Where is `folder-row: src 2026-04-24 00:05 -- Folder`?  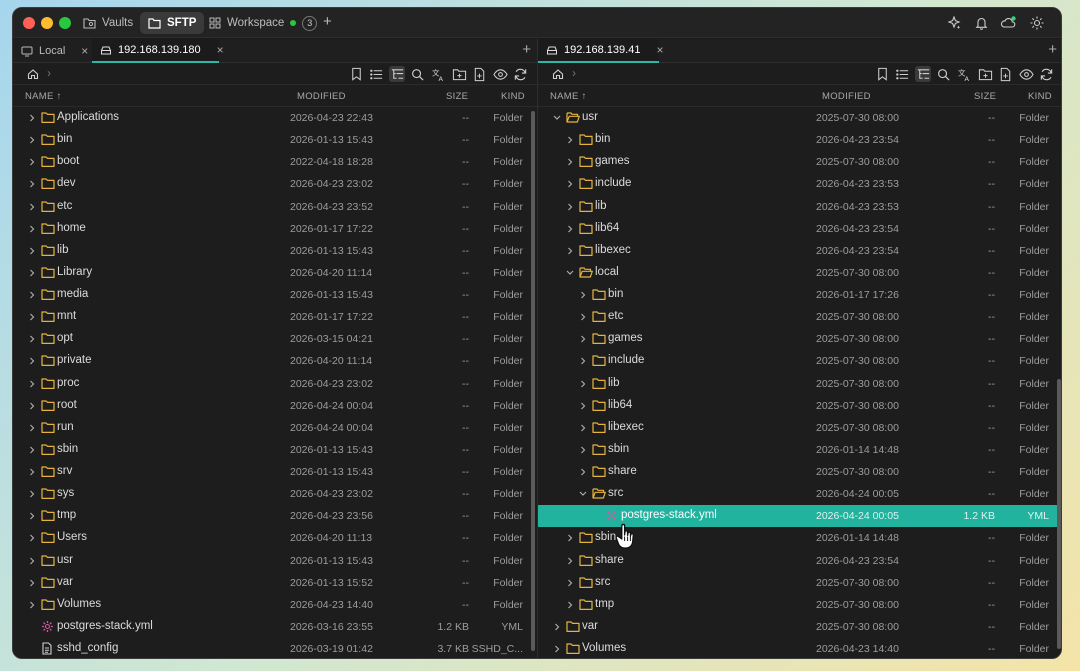 folder-row: src 2026-04-24 00:05 -- Folder is located at coordinates (799, 494).